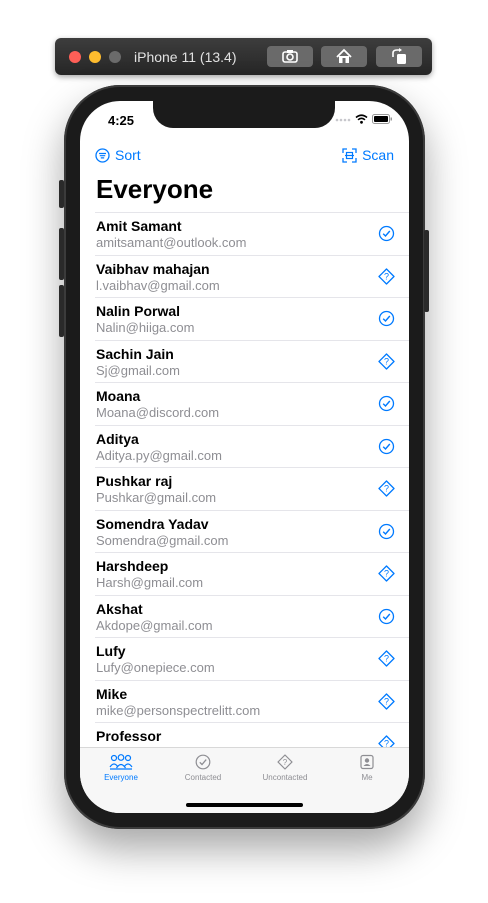 This screenshot has height=903, width=488. Describe the element at coordinates (150, 582) in the screenshot. I see `contact-email: Harsh@gmail.com` at that location.